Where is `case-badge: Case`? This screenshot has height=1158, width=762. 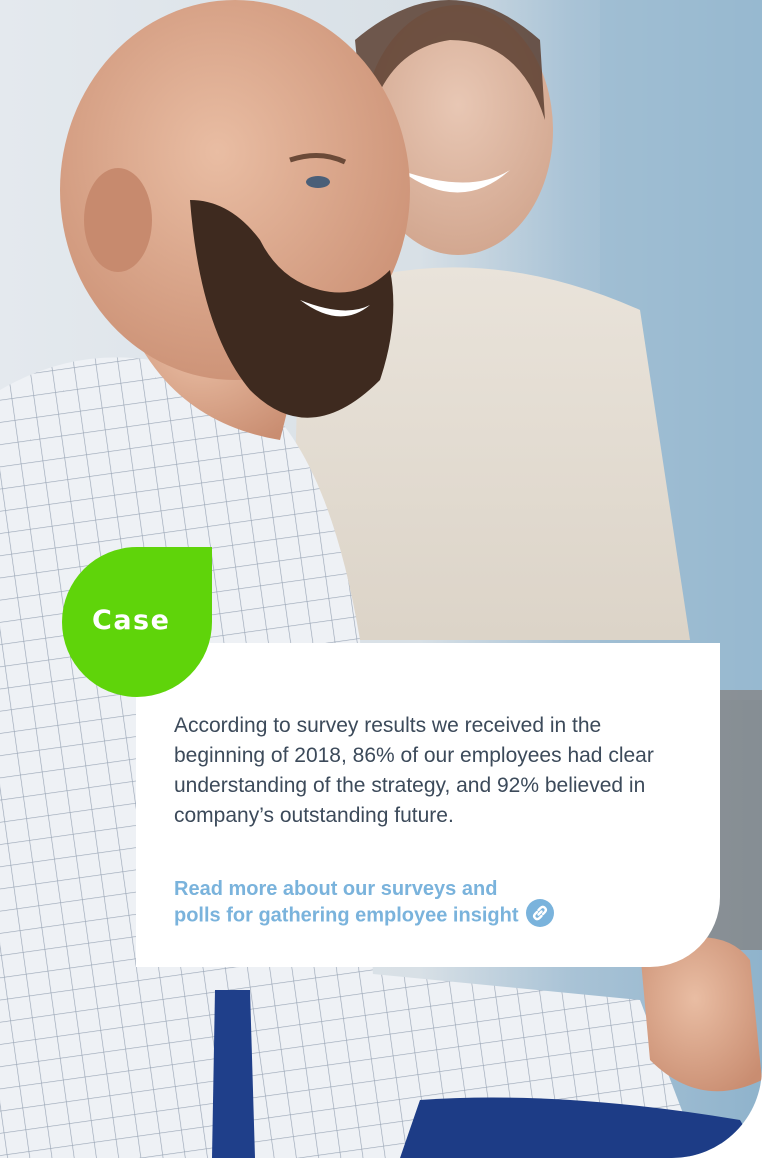 case-badge: Case is located at coordinates (137, 622).